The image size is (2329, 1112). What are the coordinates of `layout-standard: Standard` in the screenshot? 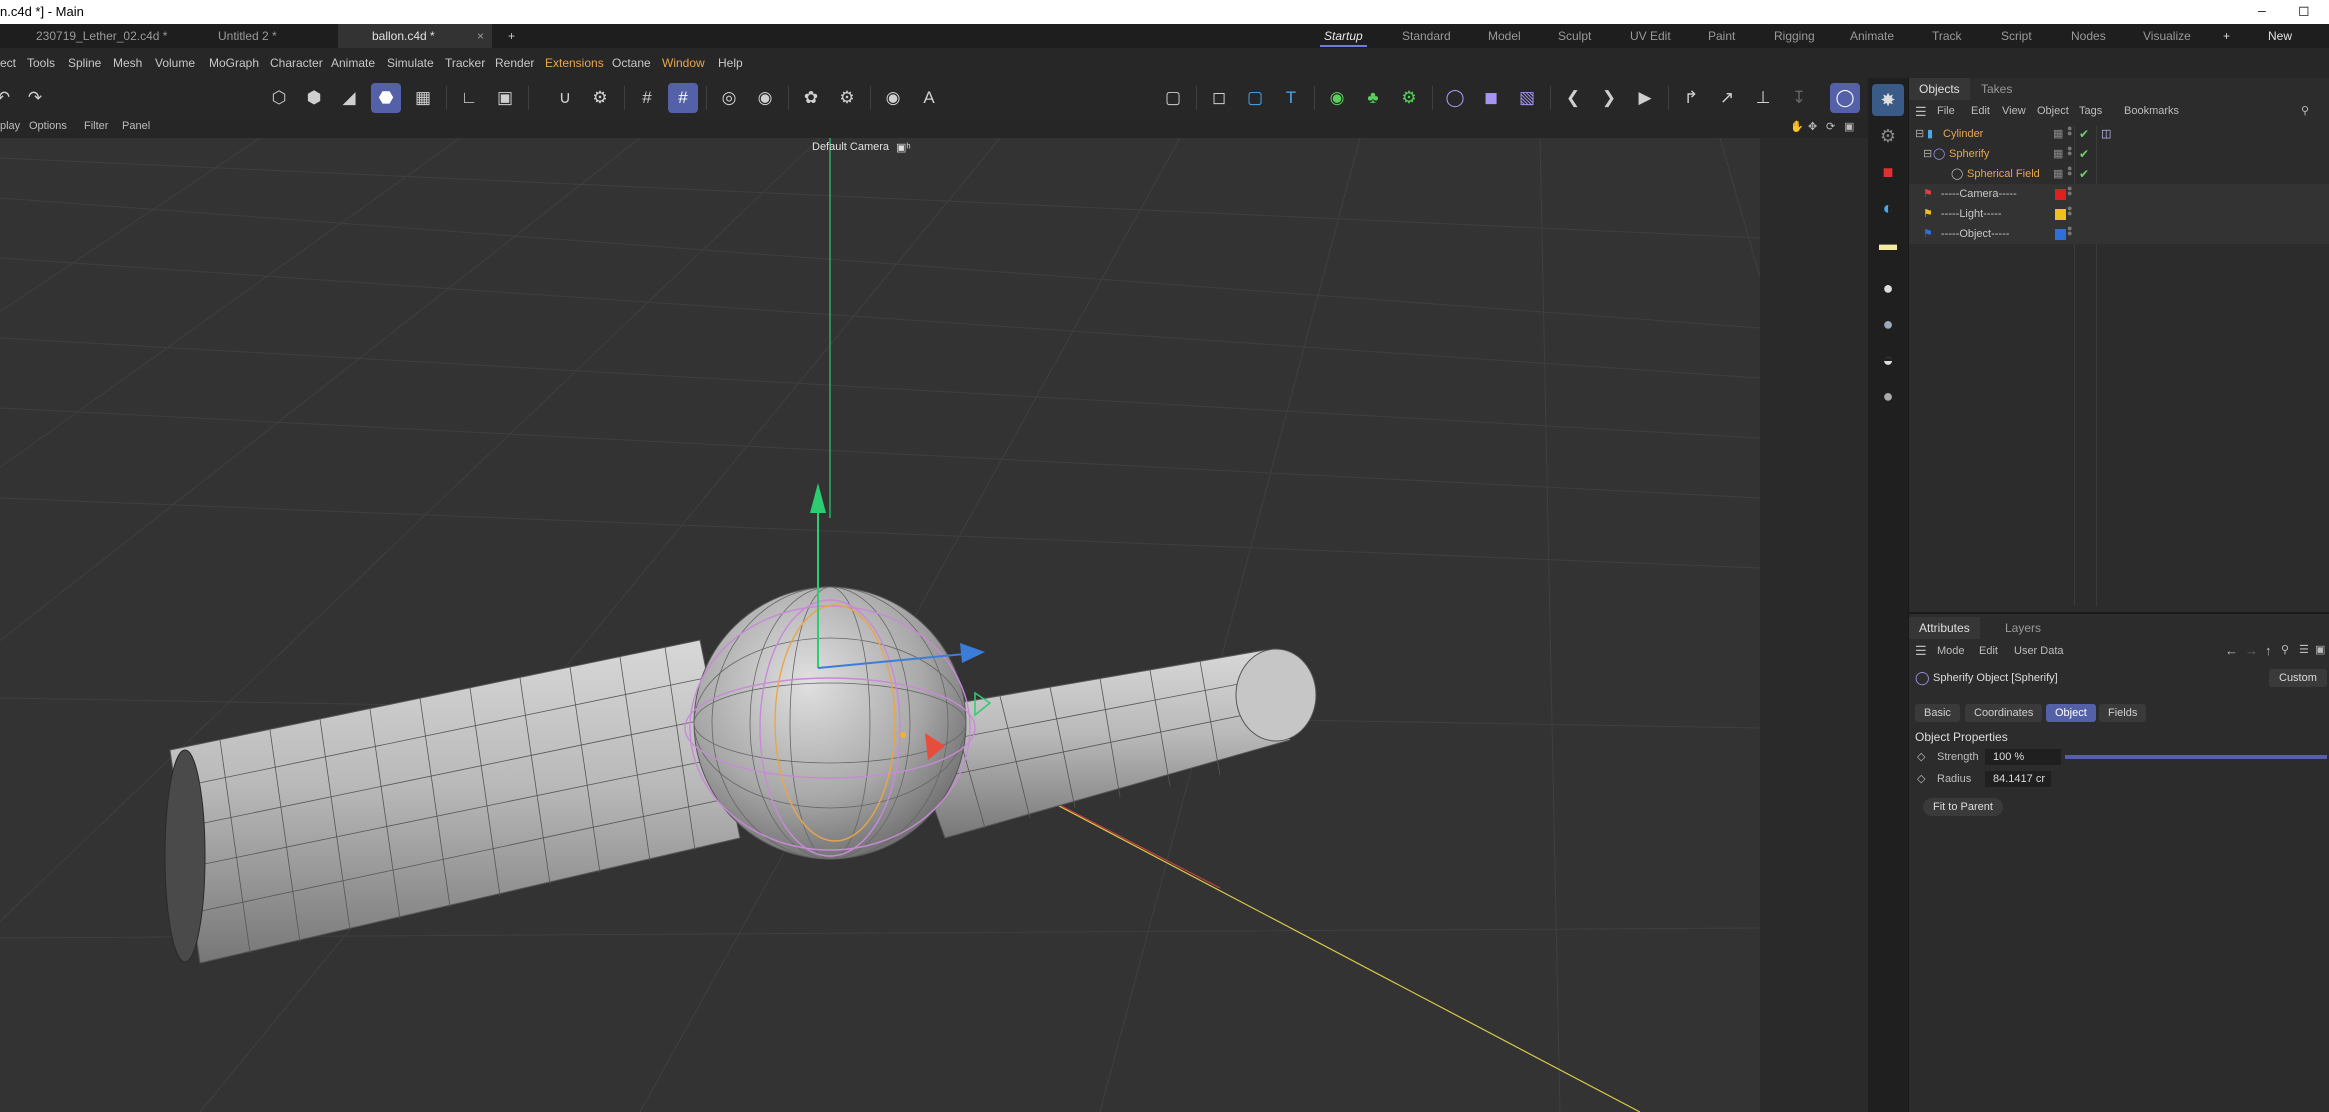 It's located at (1426, 36).